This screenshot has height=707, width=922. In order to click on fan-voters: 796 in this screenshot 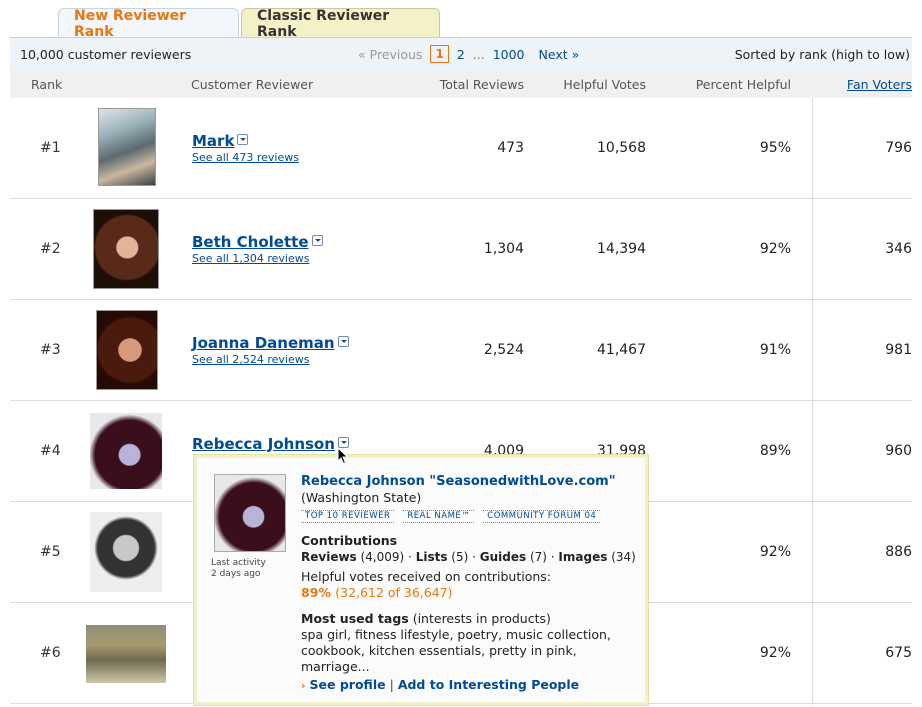, I will do `click(898, 148)`.